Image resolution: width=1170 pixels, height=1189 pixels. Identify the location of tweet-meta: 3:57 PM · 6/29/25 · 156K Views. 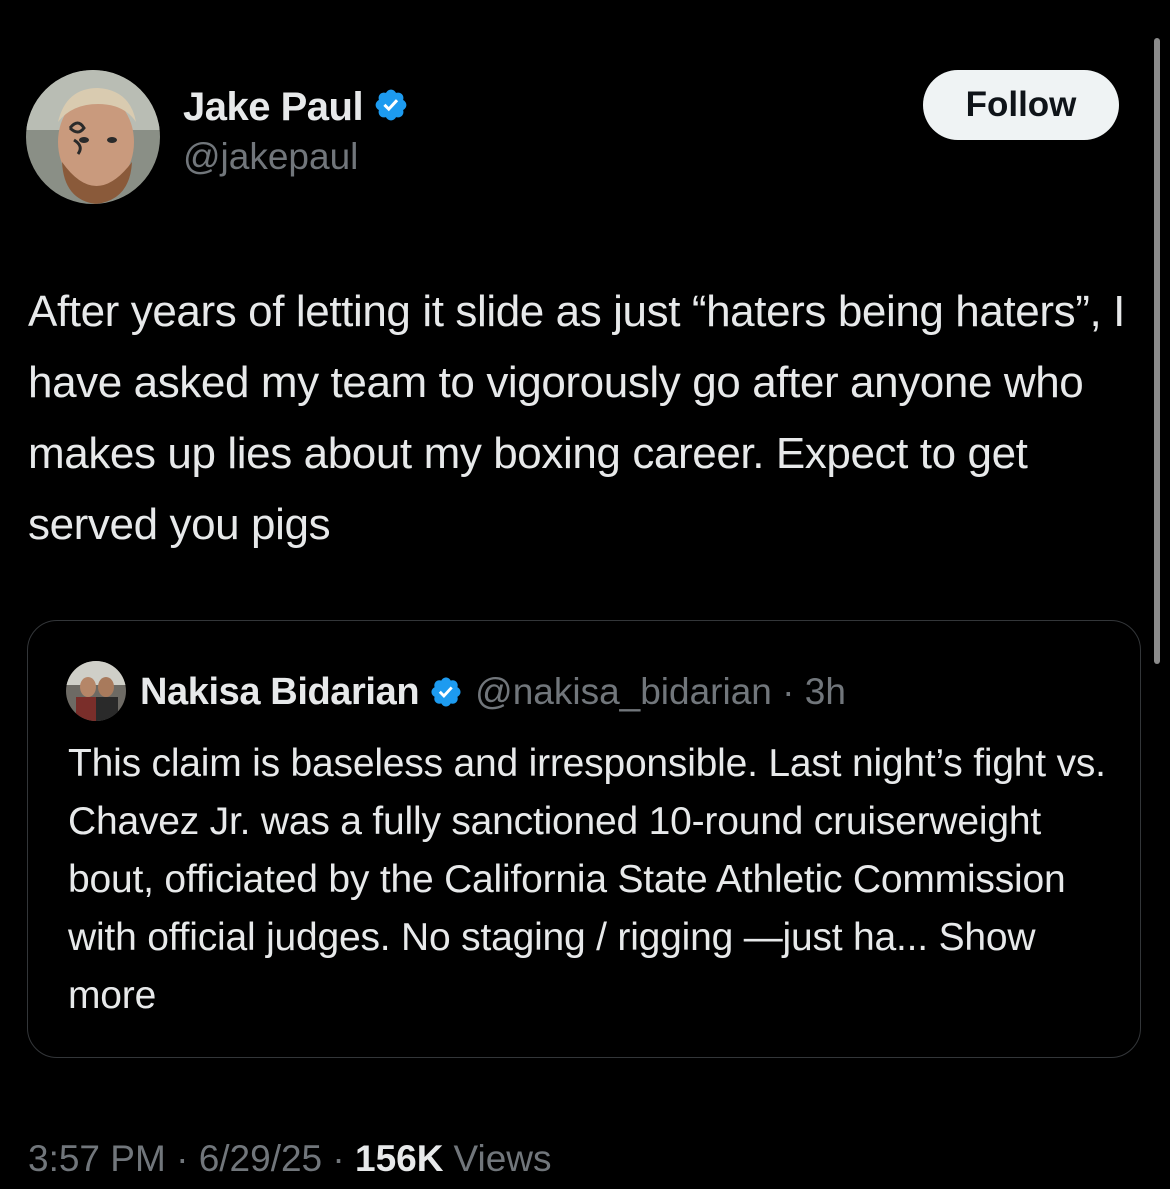
(290, 1159).